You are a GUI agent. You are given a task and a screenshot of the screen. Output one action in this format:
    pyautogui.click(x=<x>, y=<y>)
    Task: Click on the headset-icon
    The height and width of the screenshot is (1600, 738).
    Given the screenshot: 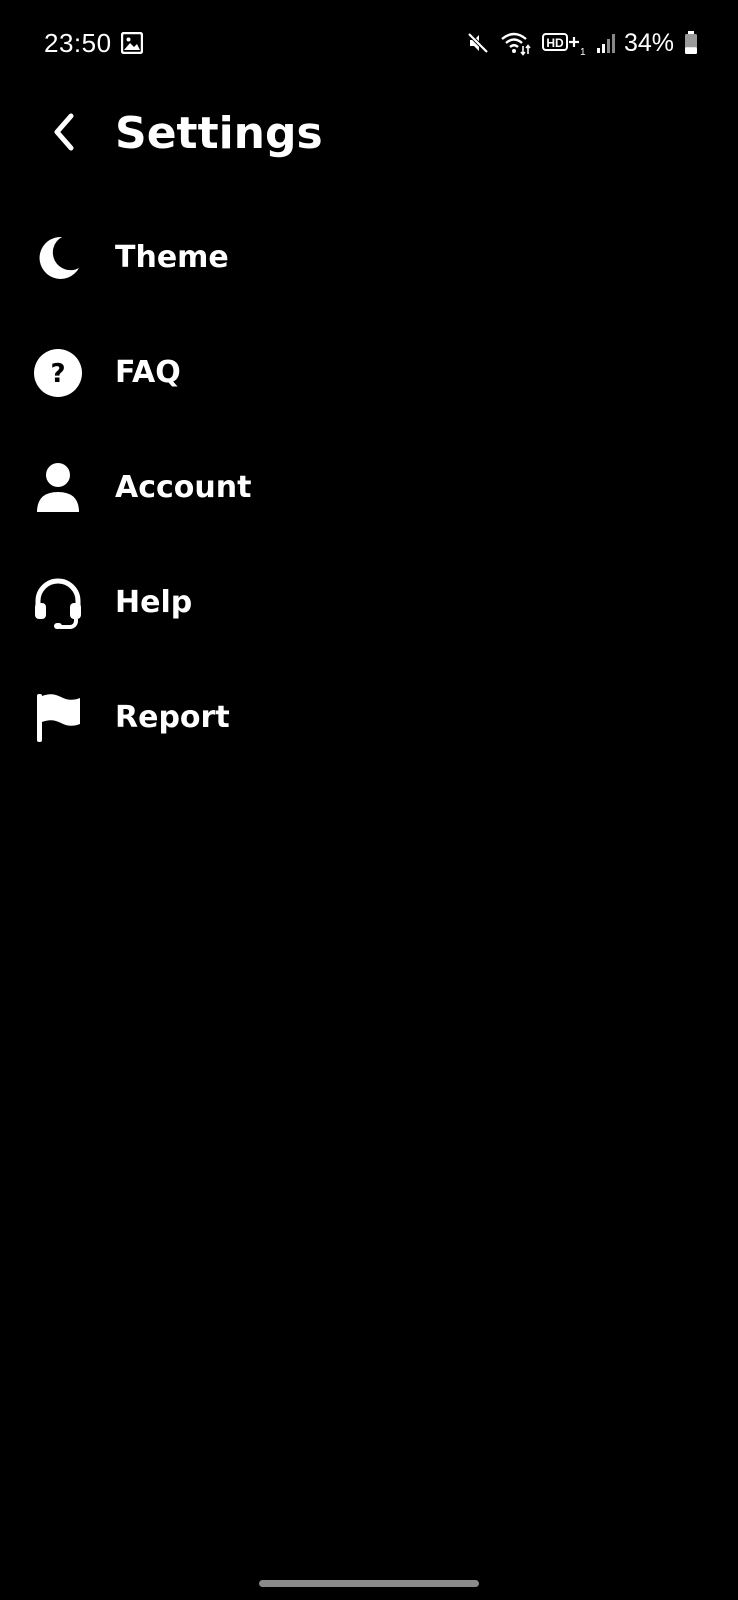 What is the action you would take?
    pyautogui.click(x=58, y=603)
    